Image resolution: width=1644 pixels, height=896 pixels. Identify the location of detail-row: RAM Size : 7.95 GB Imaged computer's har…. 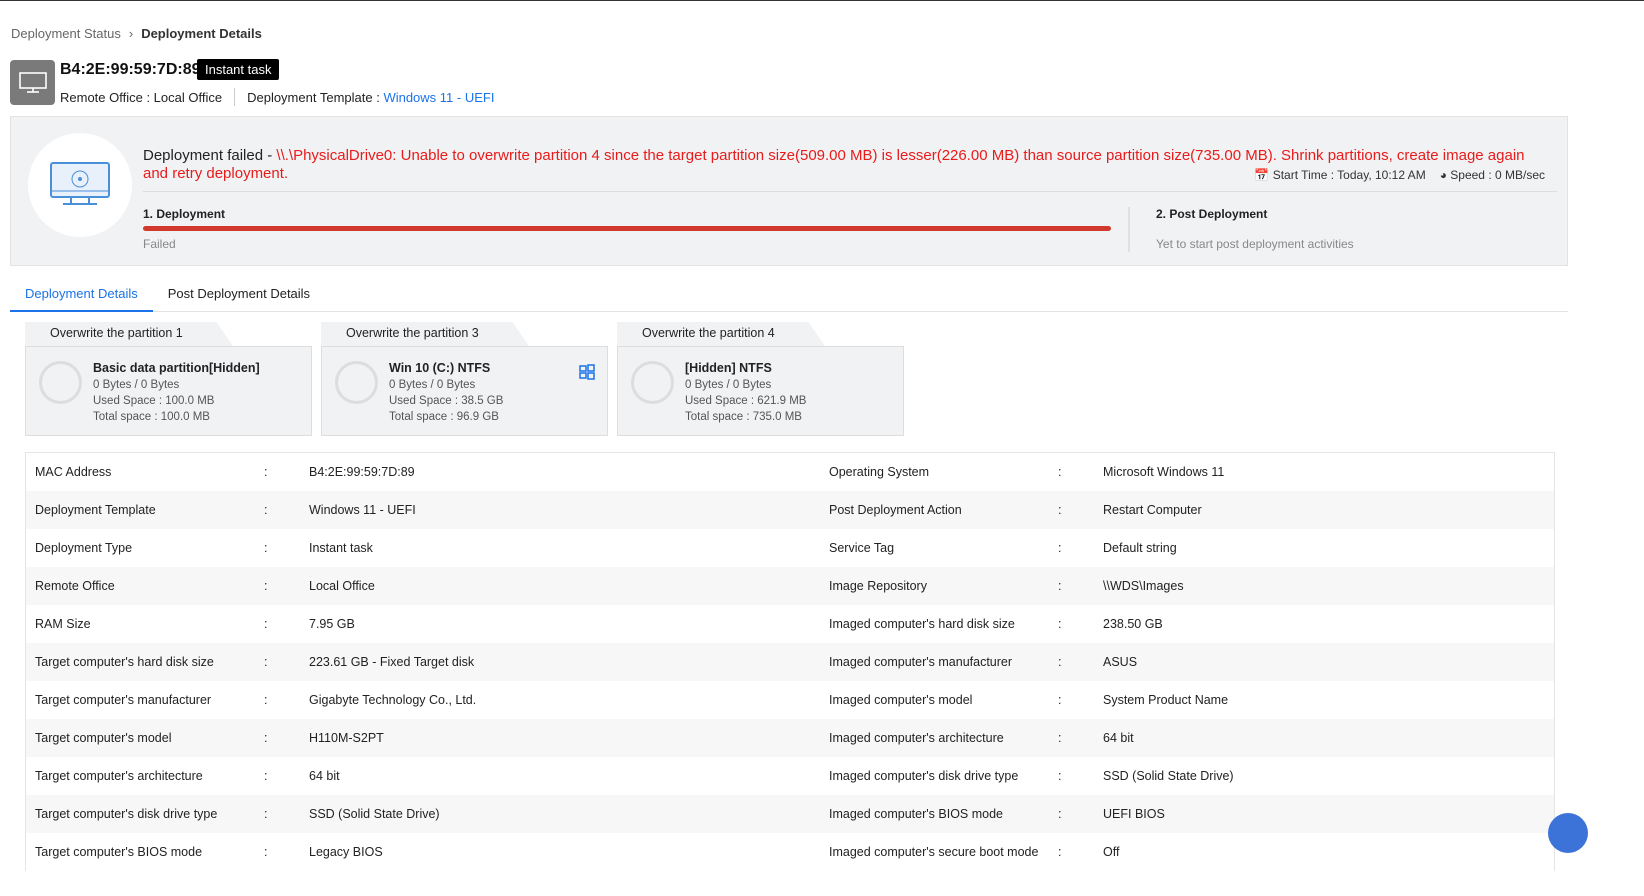
(790, 624).